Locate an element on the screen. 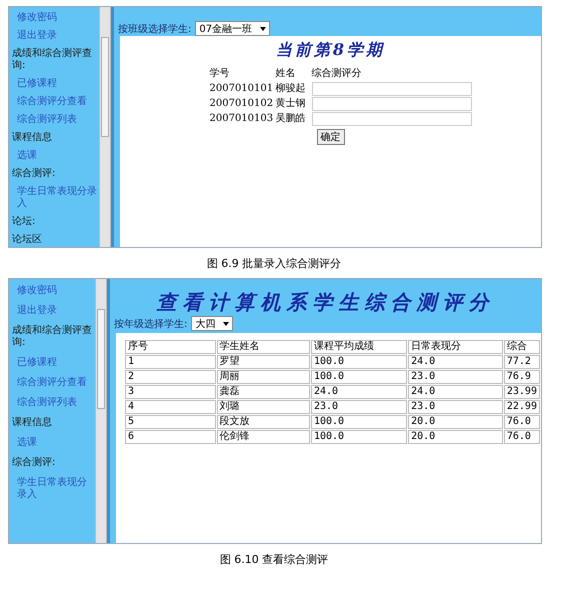 This screenshot has width=561, height=589. table-cell: 76.9 is located at coordinates (522, 377).